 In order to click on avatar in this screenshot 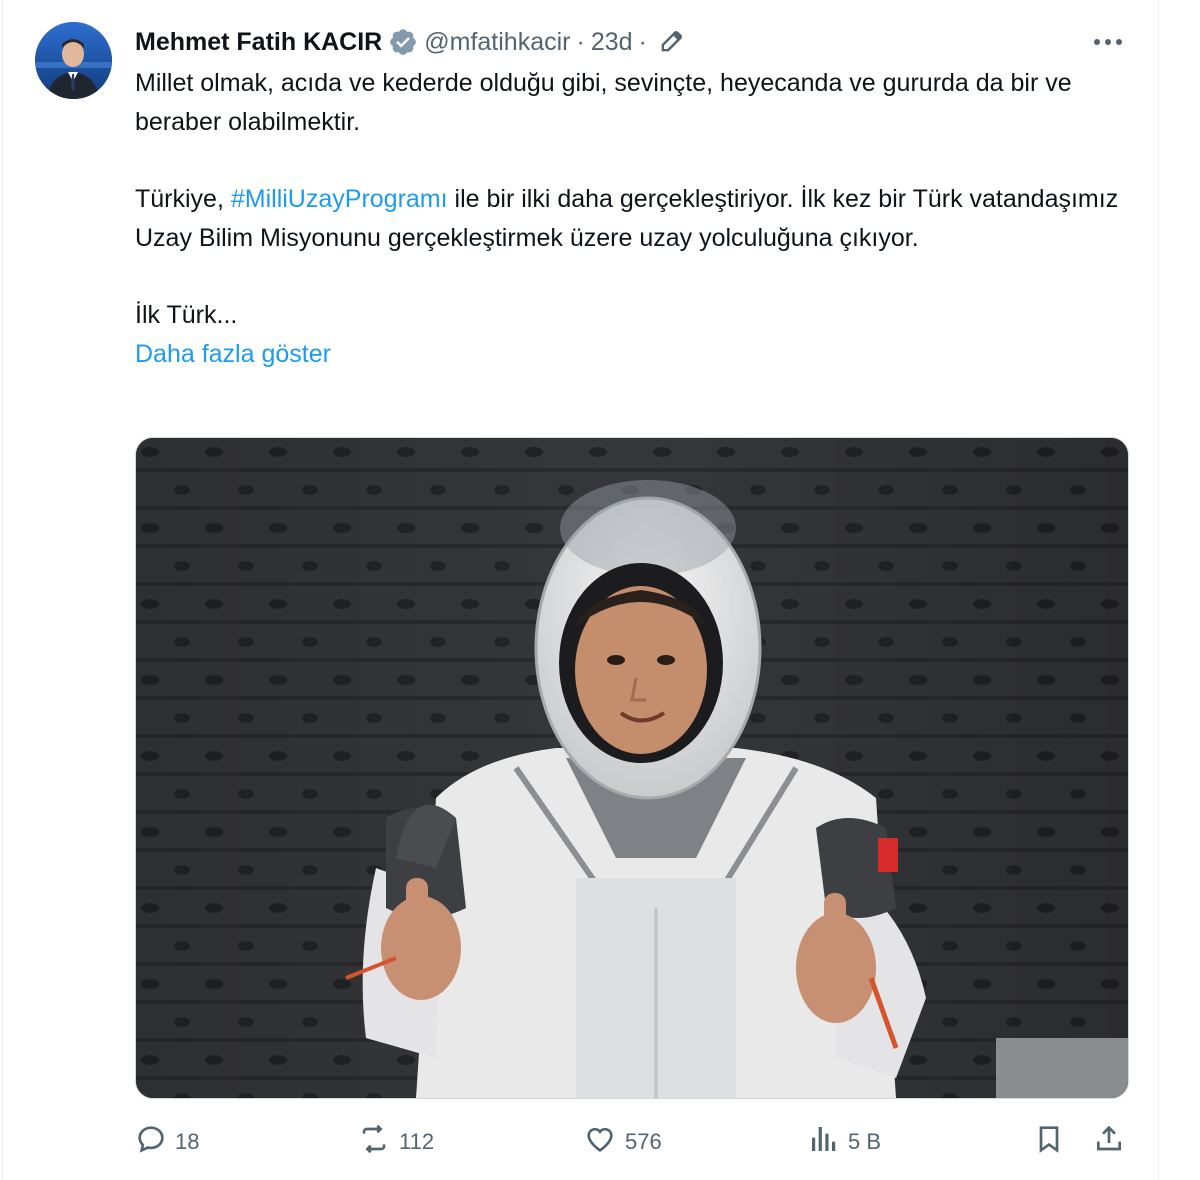, I will do `click(73, 60)`.